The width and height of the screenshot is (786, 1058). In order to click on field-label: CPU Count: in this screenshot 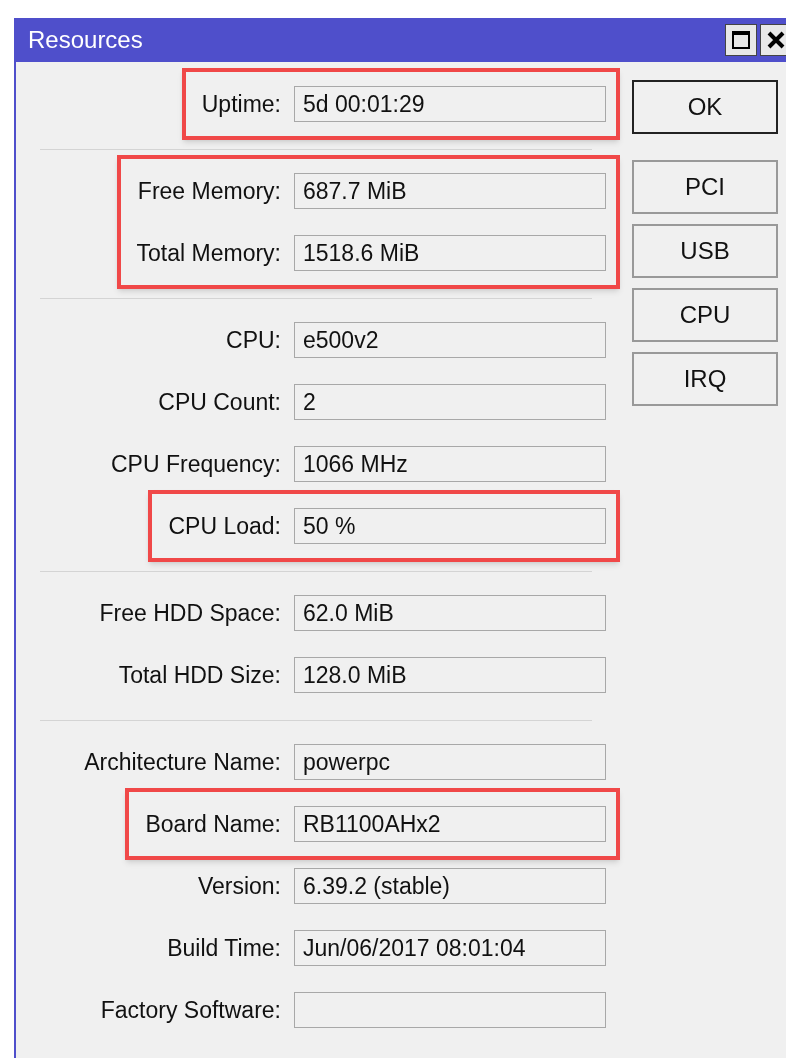, I will do `click(219, 402)`.